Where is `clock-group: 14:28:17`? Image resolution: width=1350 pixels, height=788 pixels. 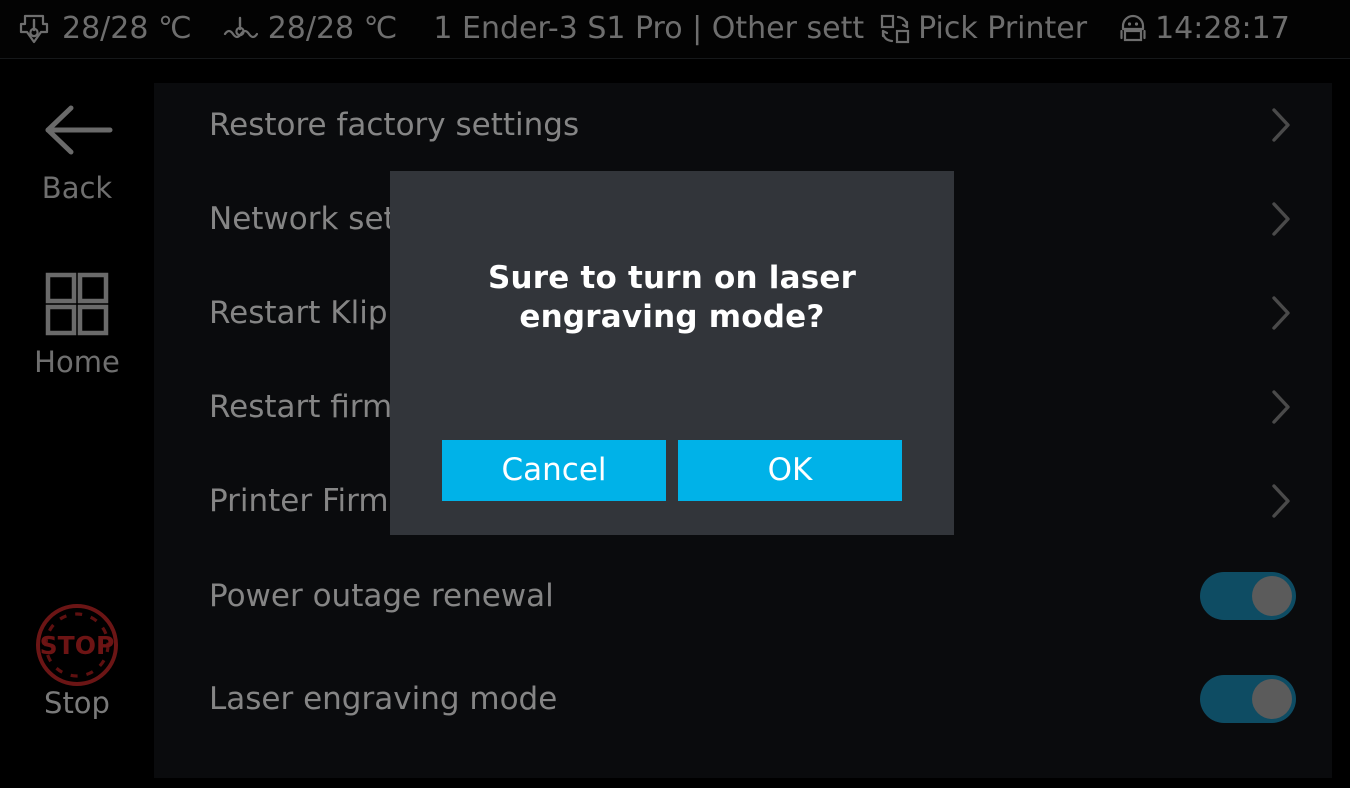
clock-group: 14:28:17 is located at coordinates (1201, 29).